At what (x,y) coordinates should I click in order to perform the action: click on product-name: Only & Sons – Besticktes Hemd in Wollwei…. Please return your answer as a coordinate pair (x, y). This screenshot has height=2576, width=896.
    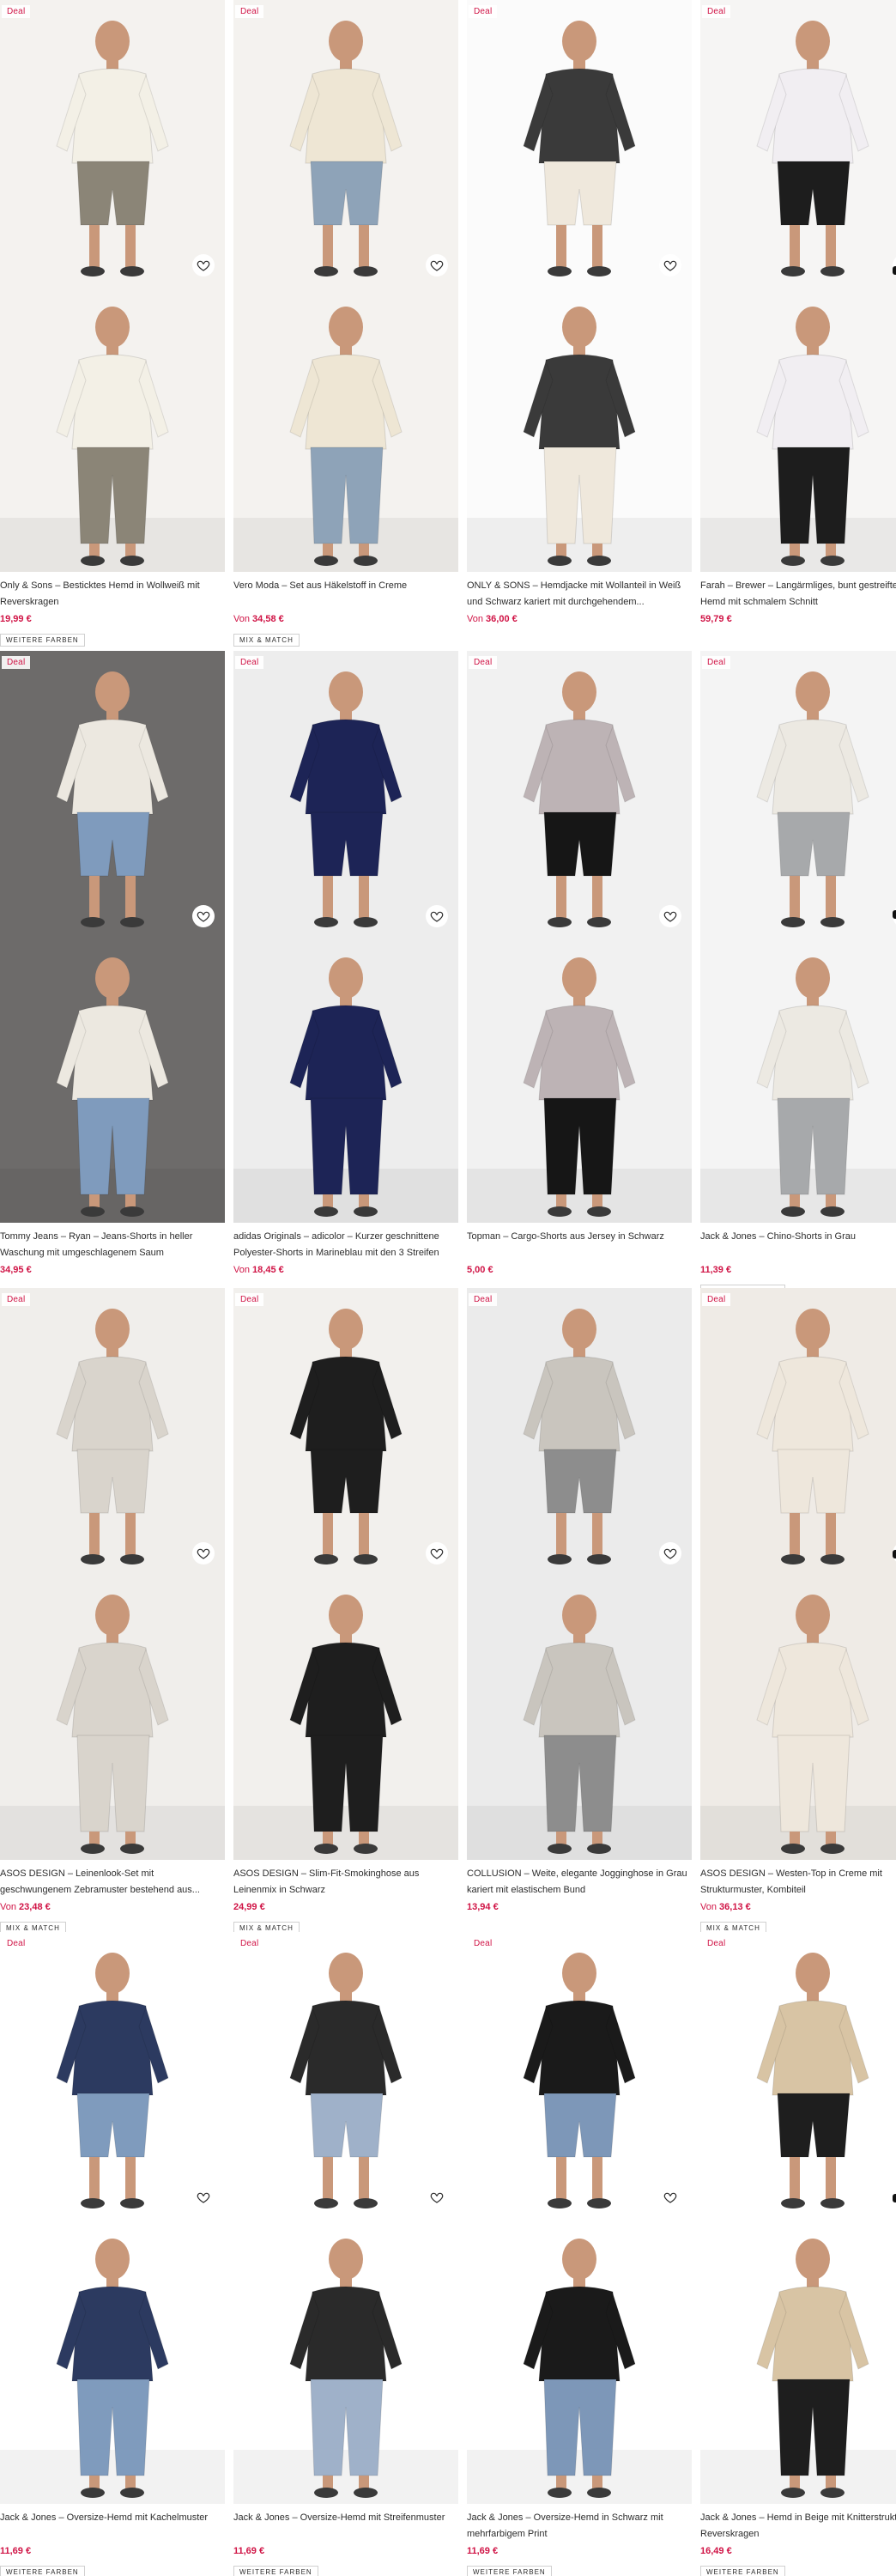
    Looking at the image, I should click on (112, 594).